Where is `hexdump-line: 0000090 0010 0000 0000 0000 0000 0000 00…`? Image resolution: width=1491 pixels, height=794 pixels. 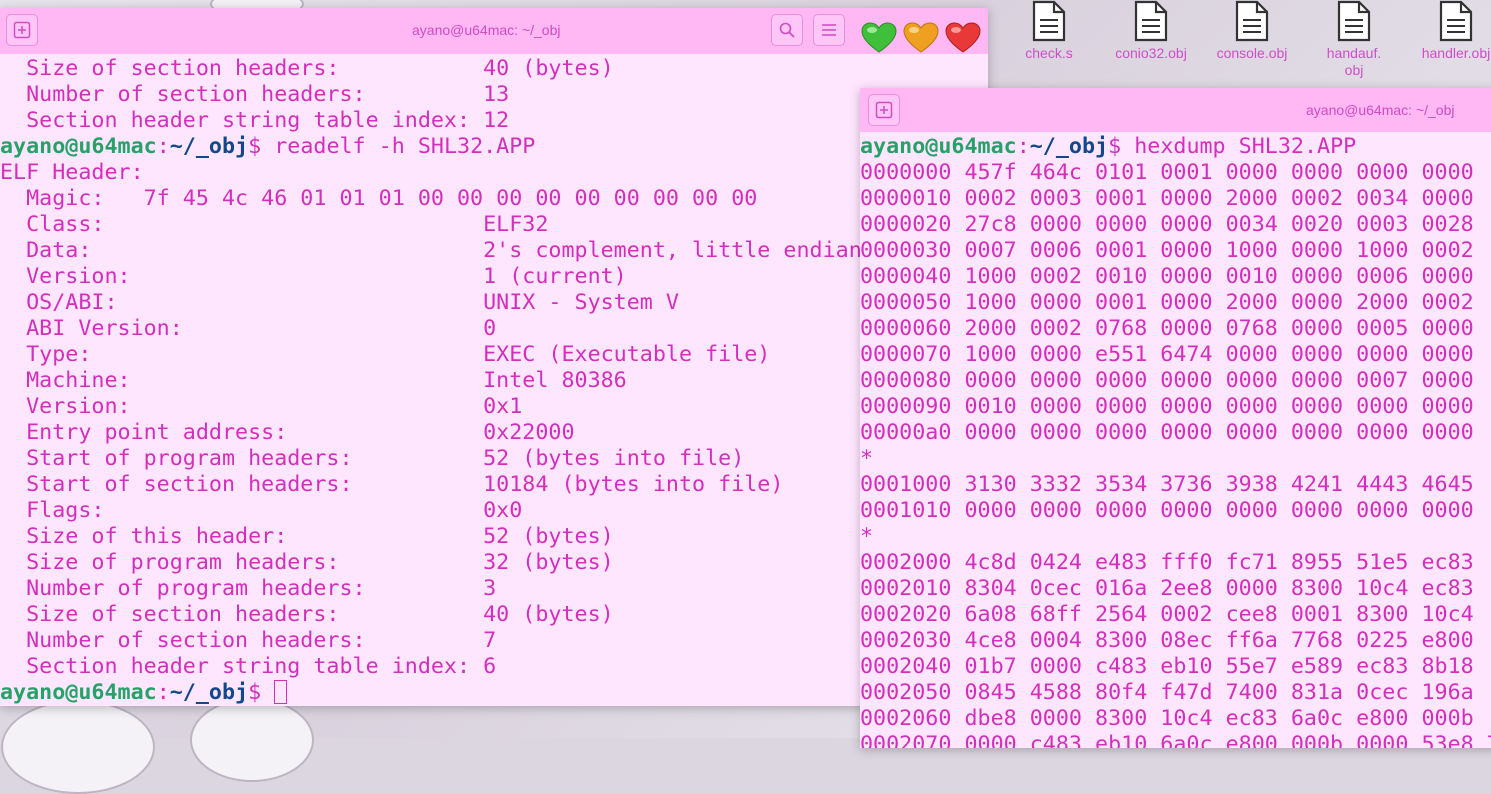 hexdump-line: 0000090 0010 0000 0000 0000 0000 0000 00… is located at coordinates (1167, 406).